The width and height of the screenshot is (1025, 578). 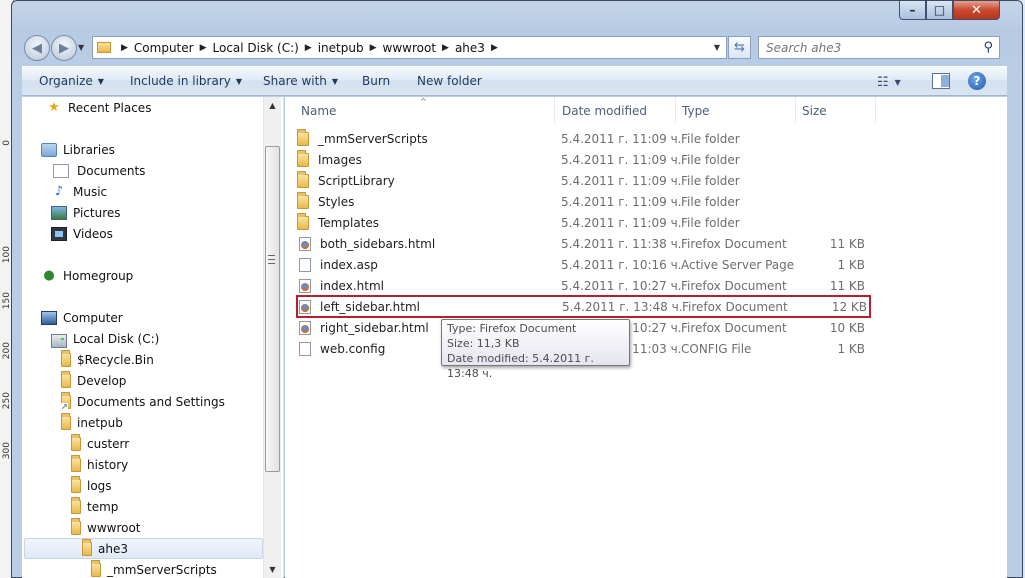 What do you see at coordinates (256, 47) in the screenshot?
I see `breadcrumb-local-disk: Local Disk (C:)` at bounding box center [256, 47].